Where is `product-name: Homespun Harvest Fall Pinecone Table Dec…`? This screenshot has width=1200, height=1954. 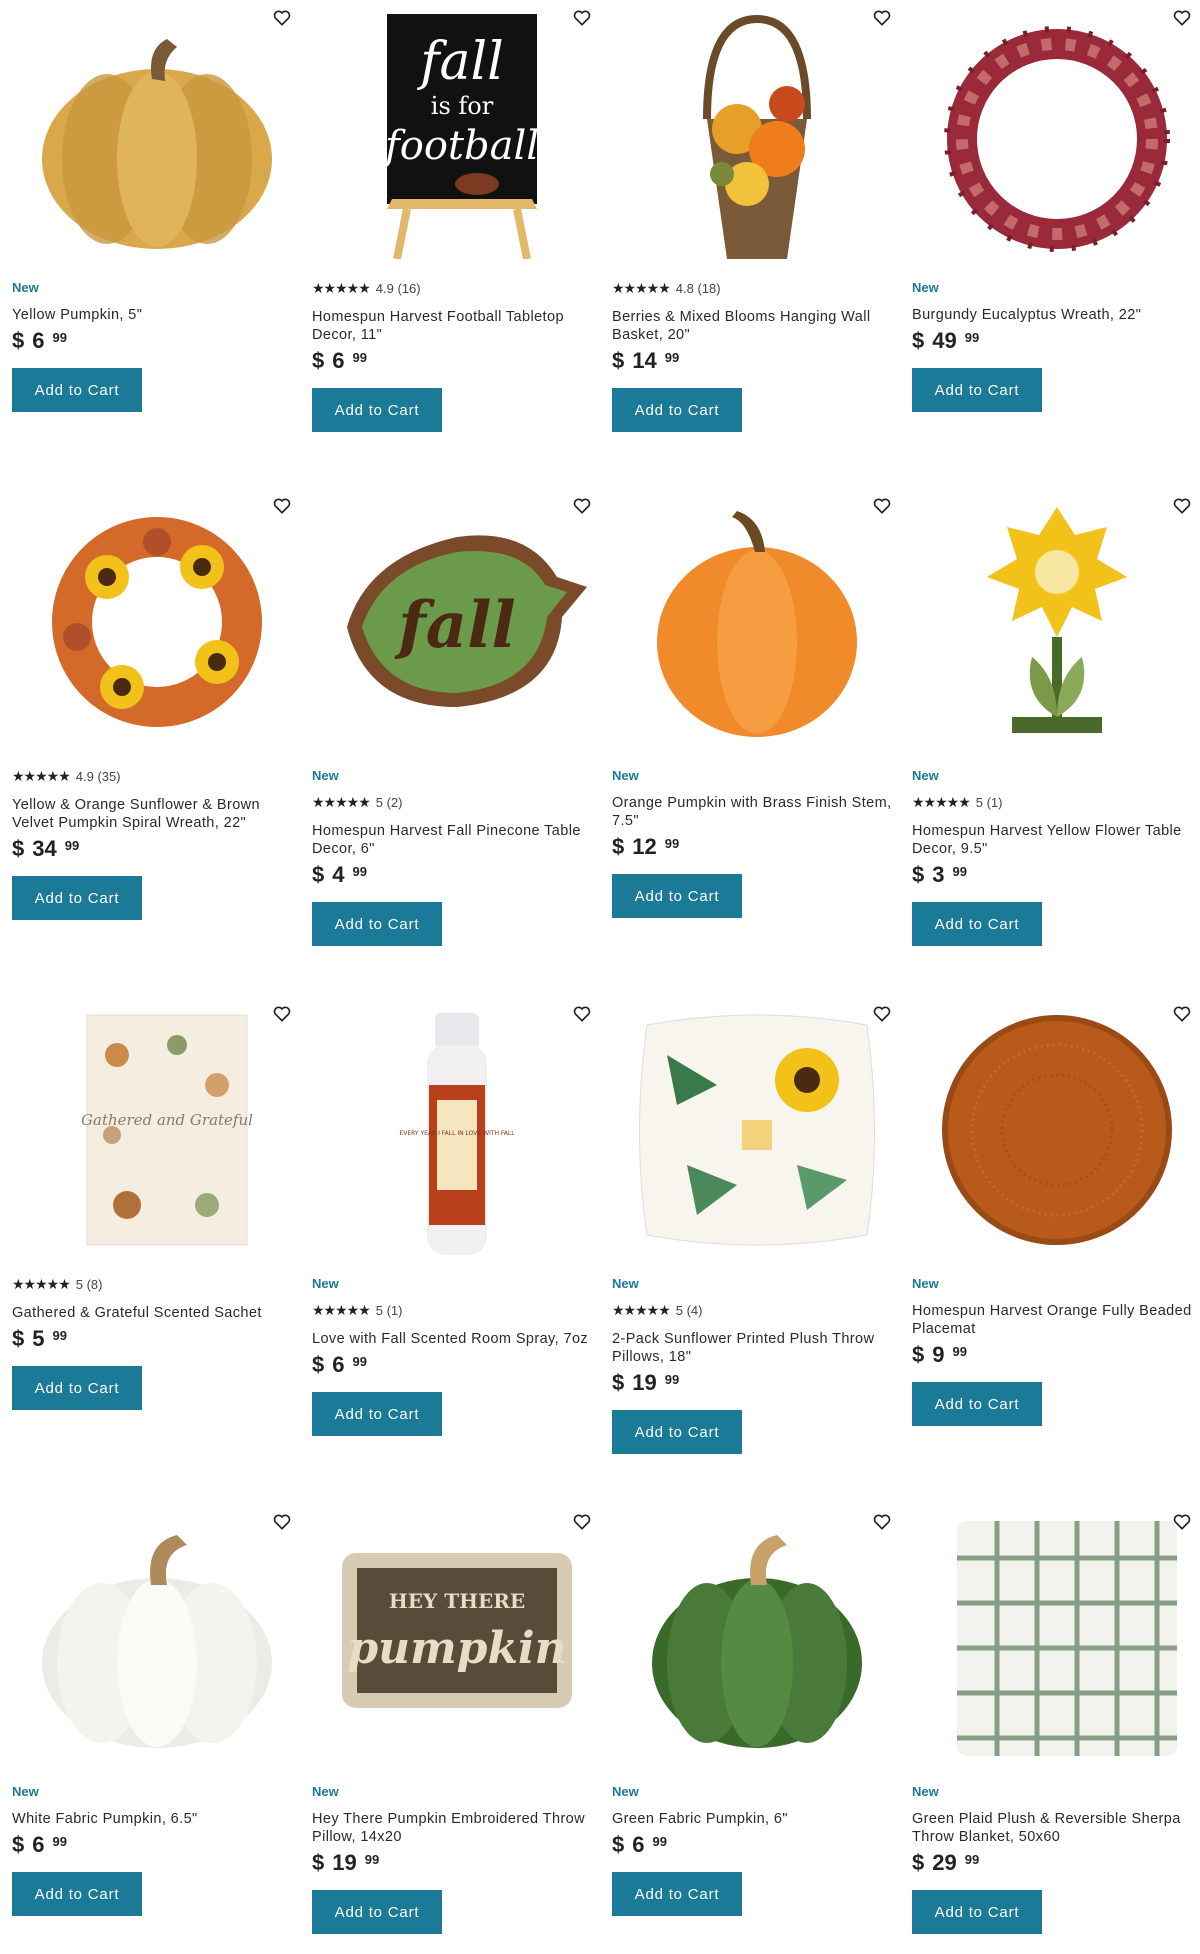
product-name: Homespun Harvest Fall Pinecone Table Dec… is located at coordinates (457, 840).